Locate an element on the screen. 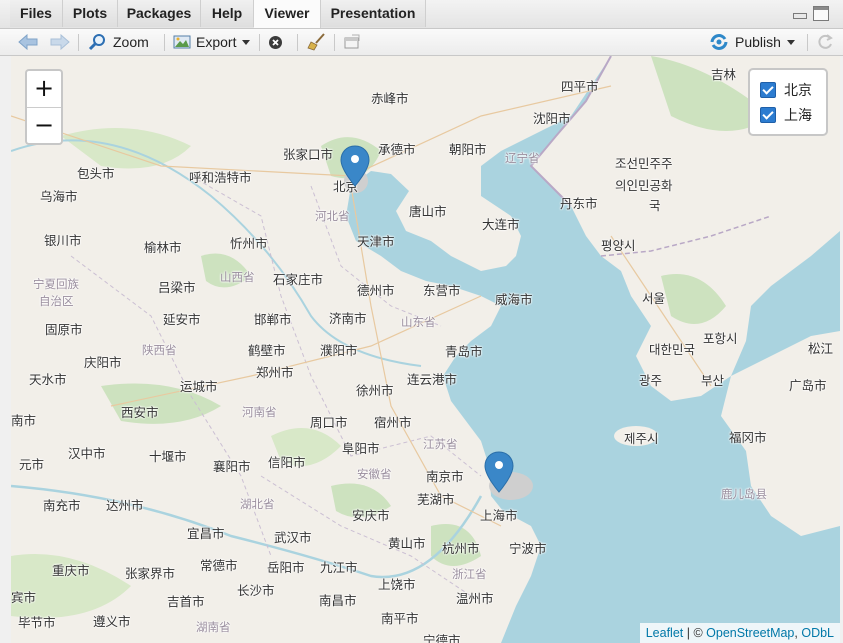  forward-button is located at coordinates (60, 42).